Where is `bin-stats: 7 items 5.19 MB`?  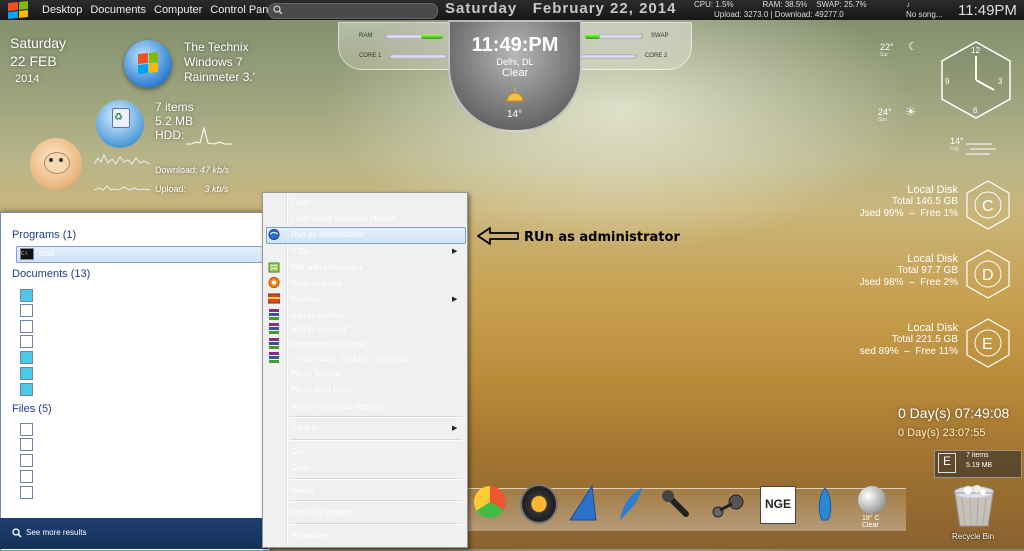 bin-stats: 7 items 5.19 MB is located at coordinates (979, 461).